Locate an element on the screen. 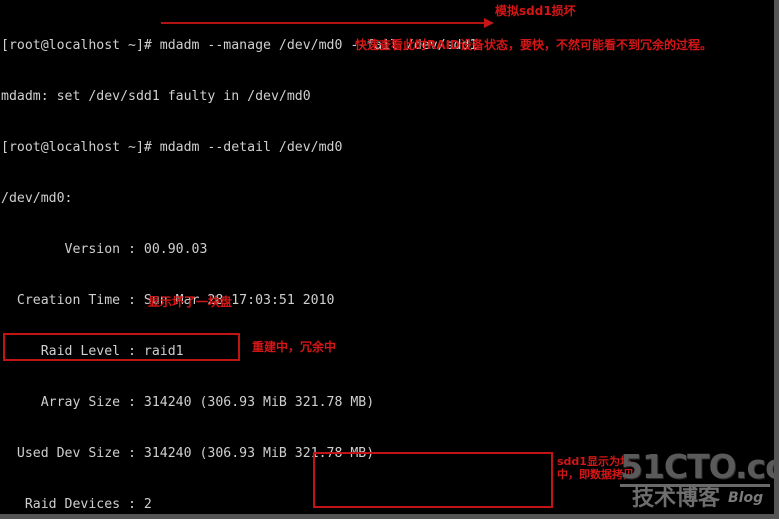  window-right-edge is located at coordinates (776, 259).